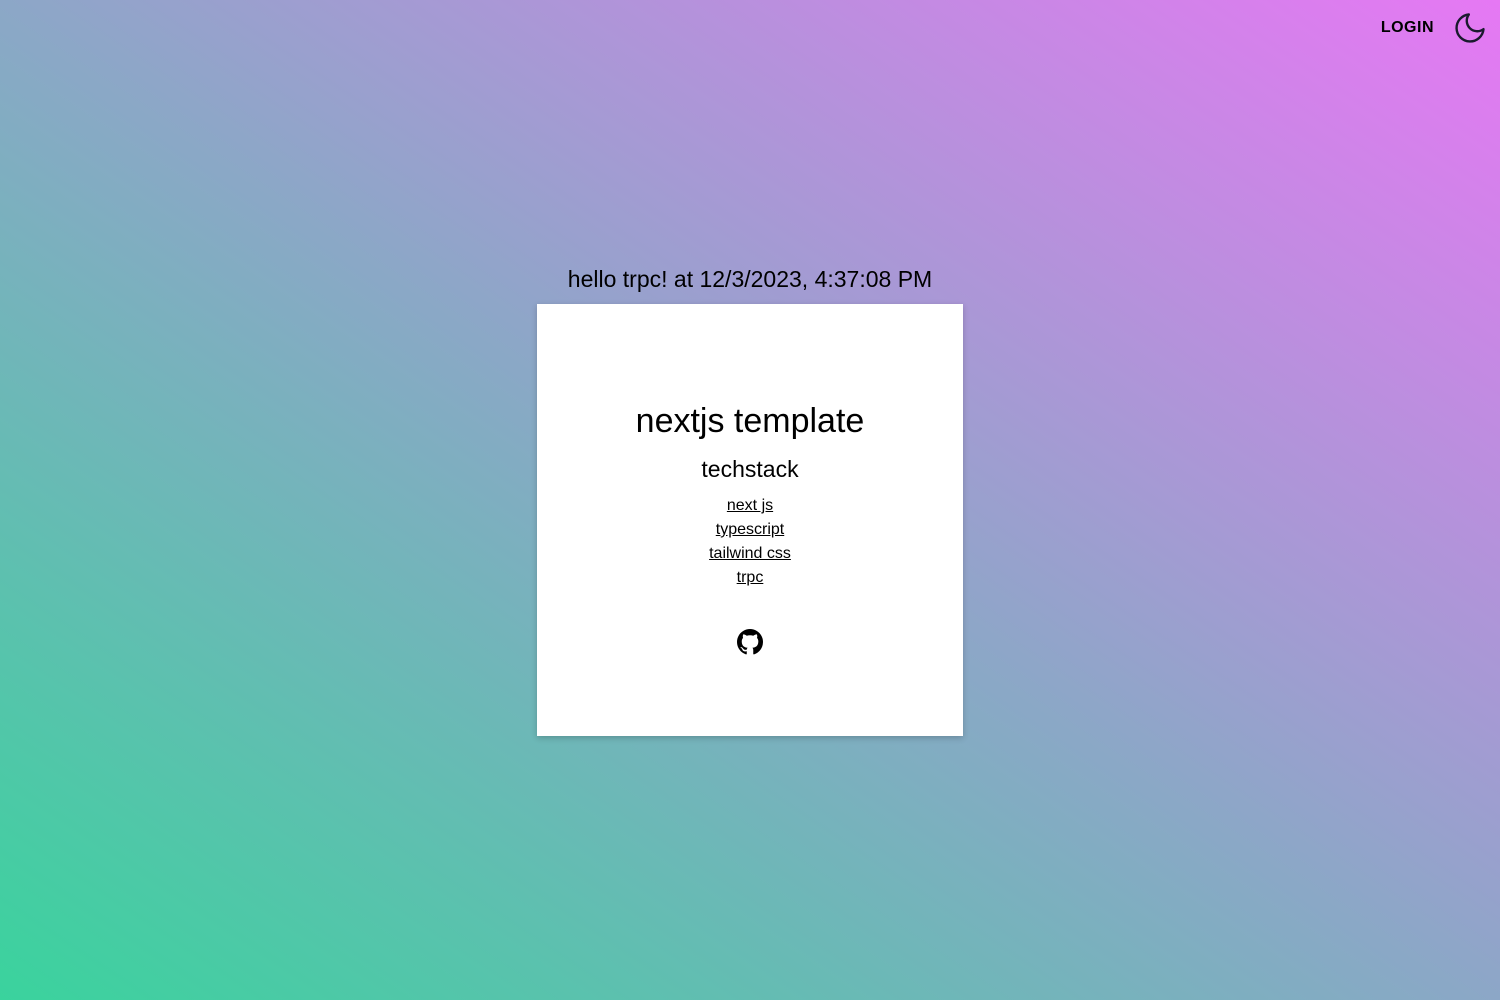  I want to click on login-link: LOGIN, so click(1407, 28).